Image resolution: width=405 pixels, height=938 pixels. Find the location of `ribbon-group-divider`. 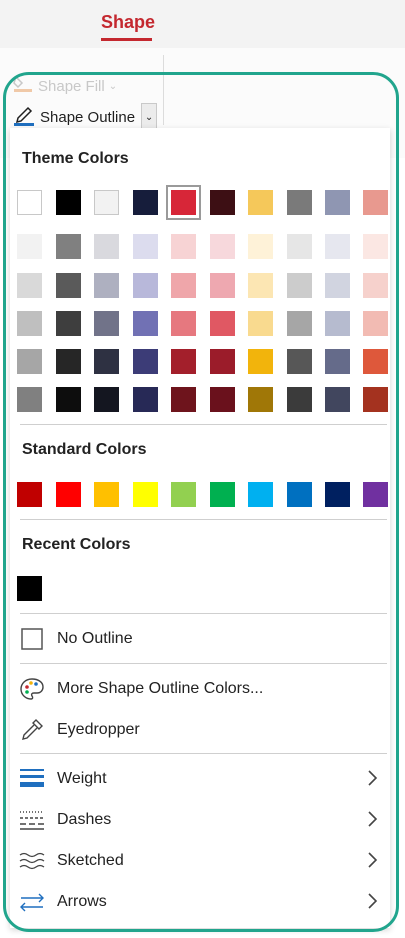

ribbon-group-divider is located at coordinates (163, 90).